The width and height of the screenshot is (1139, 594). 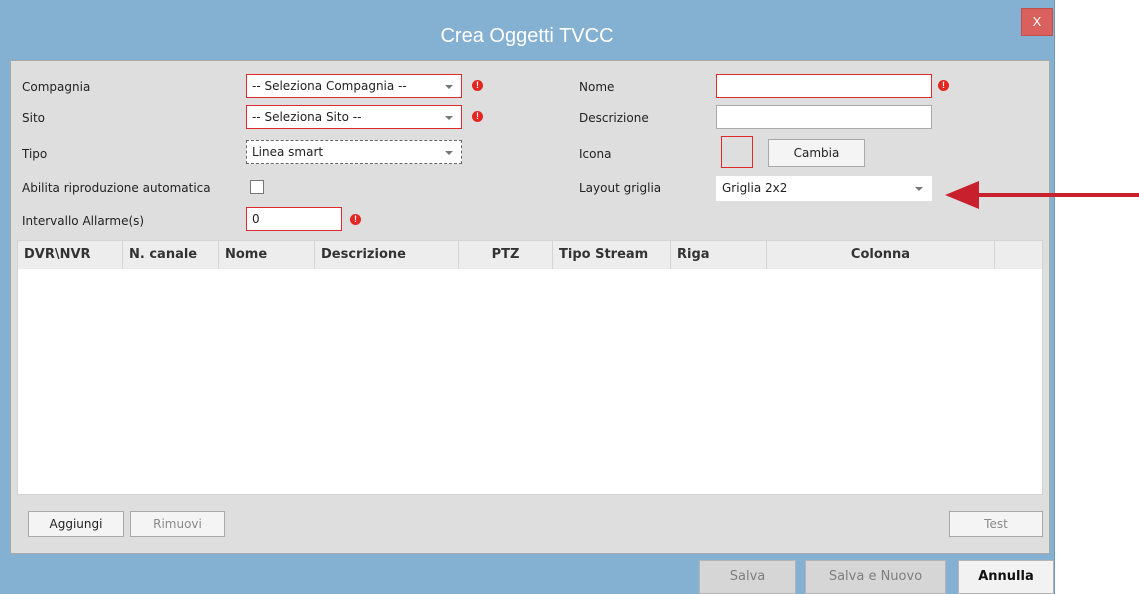 I want to click on red-arrow-icon, so click(x=1042, y=195).